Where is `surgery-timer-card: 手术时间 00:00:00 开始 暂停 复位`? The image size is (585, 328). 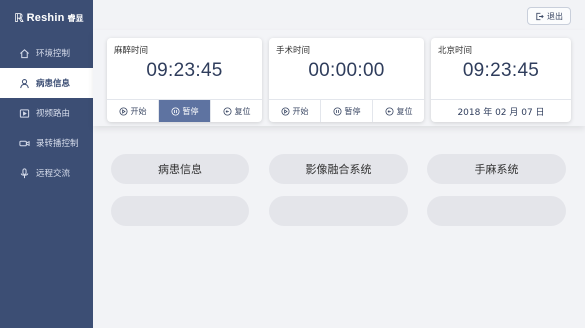
surgery-timer-card: 手术时间 00:00:00 开始 暂停 复位 is located at coordinates (346, 80).